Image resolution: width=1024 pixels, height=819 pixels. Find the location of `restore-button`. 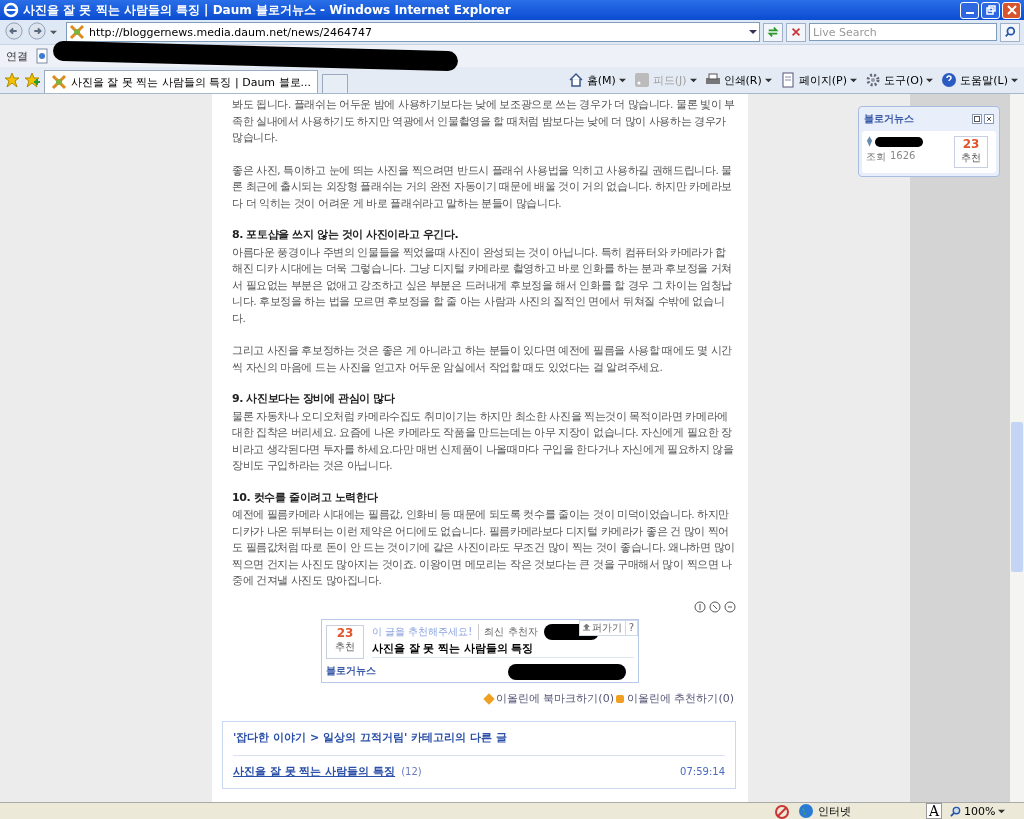

restore-button is located at coordinates (990, 10).